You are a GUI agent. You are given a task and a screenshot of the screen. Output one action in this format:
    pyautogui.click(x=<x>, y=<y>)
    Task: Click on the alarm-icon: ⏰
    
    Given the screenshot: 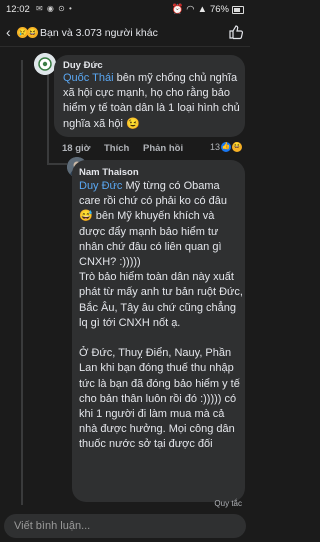 What is the action you would take?
    pyautogui.click(x=177, y=9)
    